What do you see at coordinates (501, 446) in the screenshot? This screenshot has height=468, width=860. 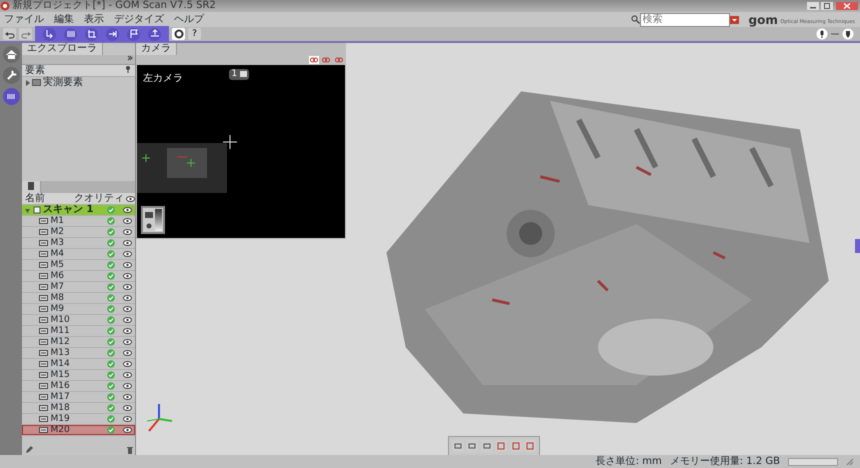 I see `select-box-button` at bounding box center [501, 446].